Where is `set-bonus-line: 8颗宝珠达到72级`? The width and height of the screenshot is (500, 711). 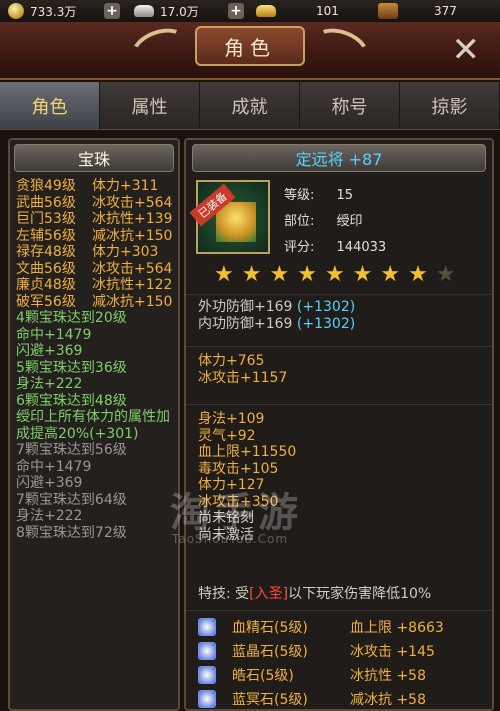 set-bonus-line: 8颗宝珠达到72级 is located at coordinates (71, 532).